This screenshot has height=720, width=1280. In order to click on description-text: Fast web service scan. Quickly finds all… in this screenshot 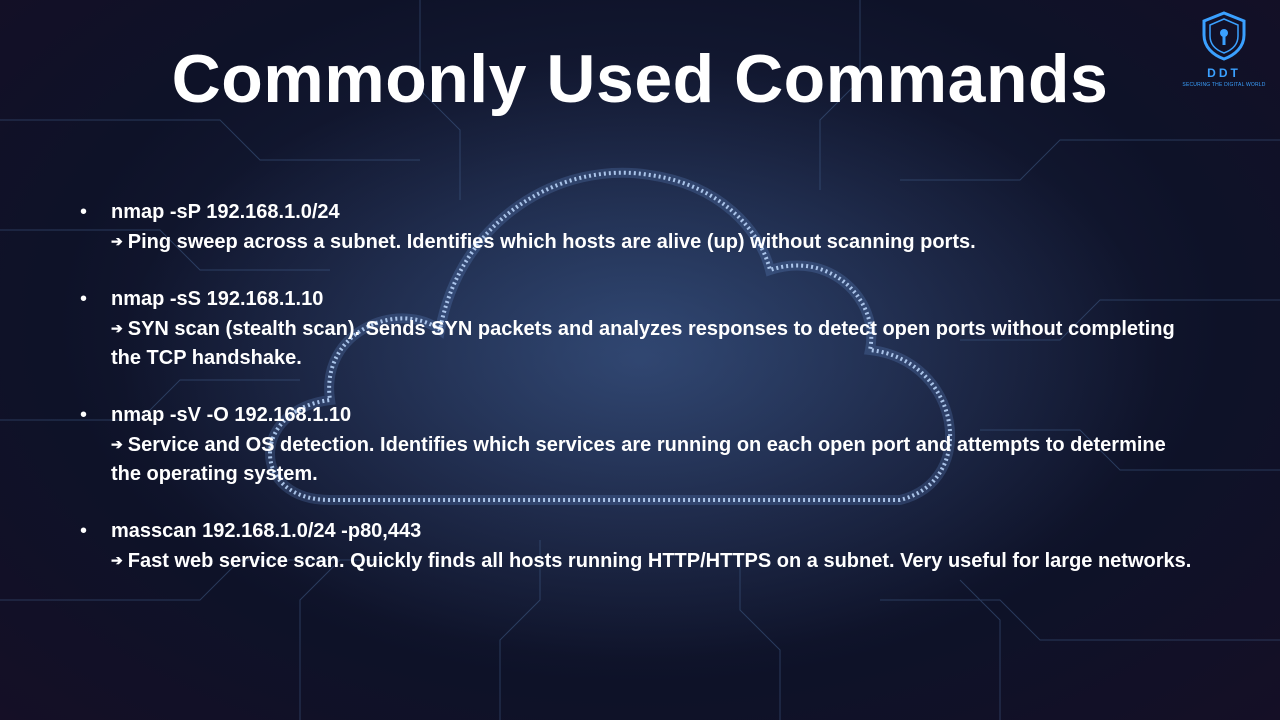, I will do `click(659, 561)`.